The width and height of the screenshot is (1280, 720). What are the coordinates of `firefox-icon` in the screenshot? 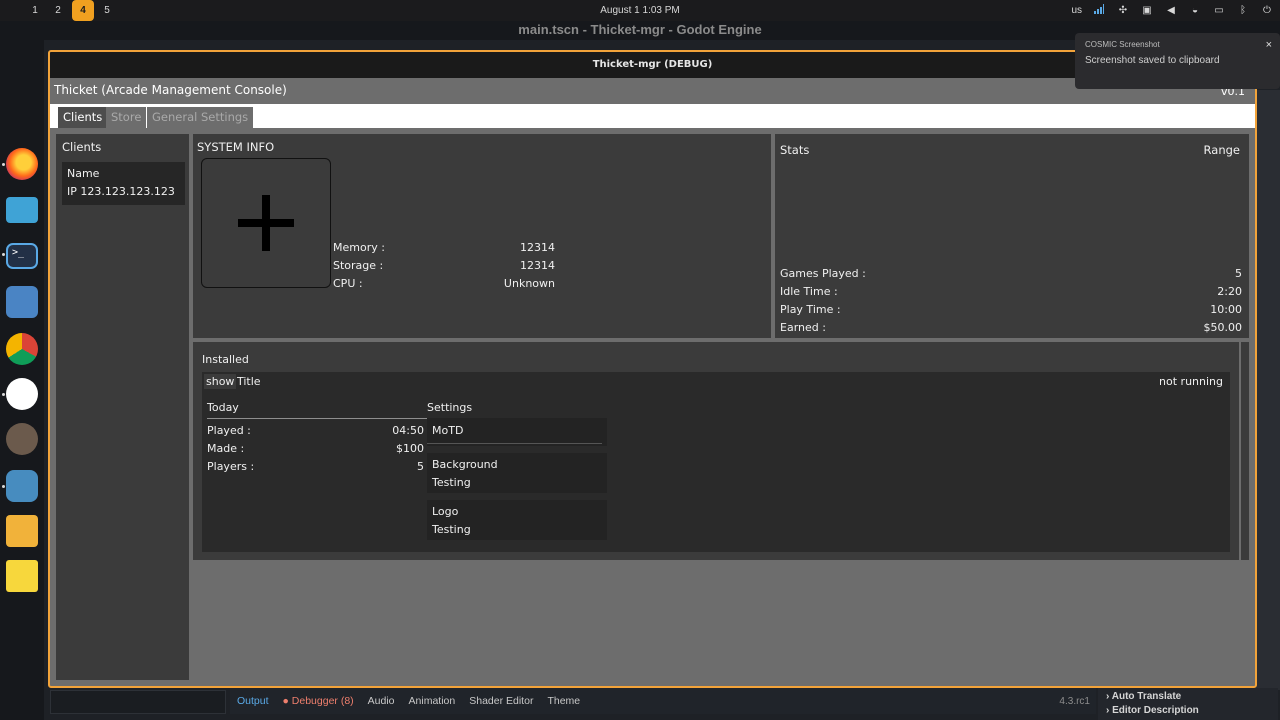 It's located at (22, 164).